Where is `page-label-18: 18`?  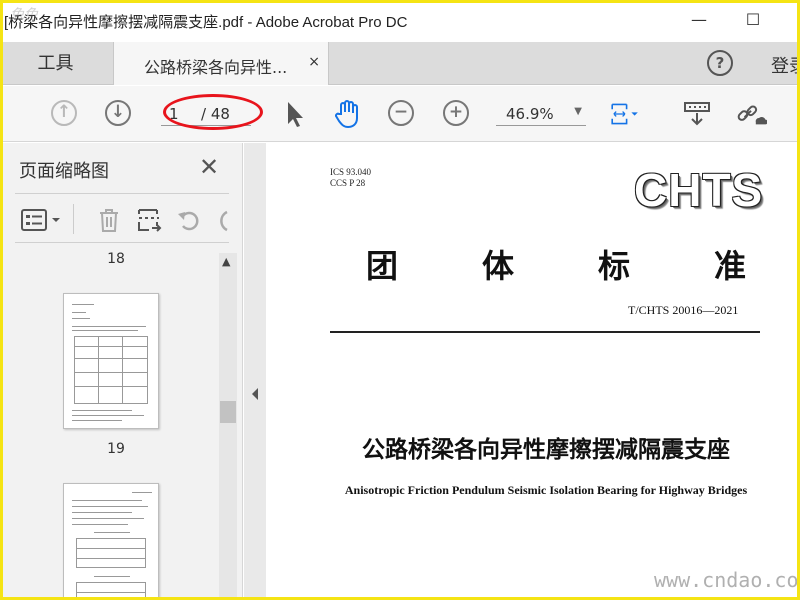
page-label-18: 18 is located at coordinates (116, 259).